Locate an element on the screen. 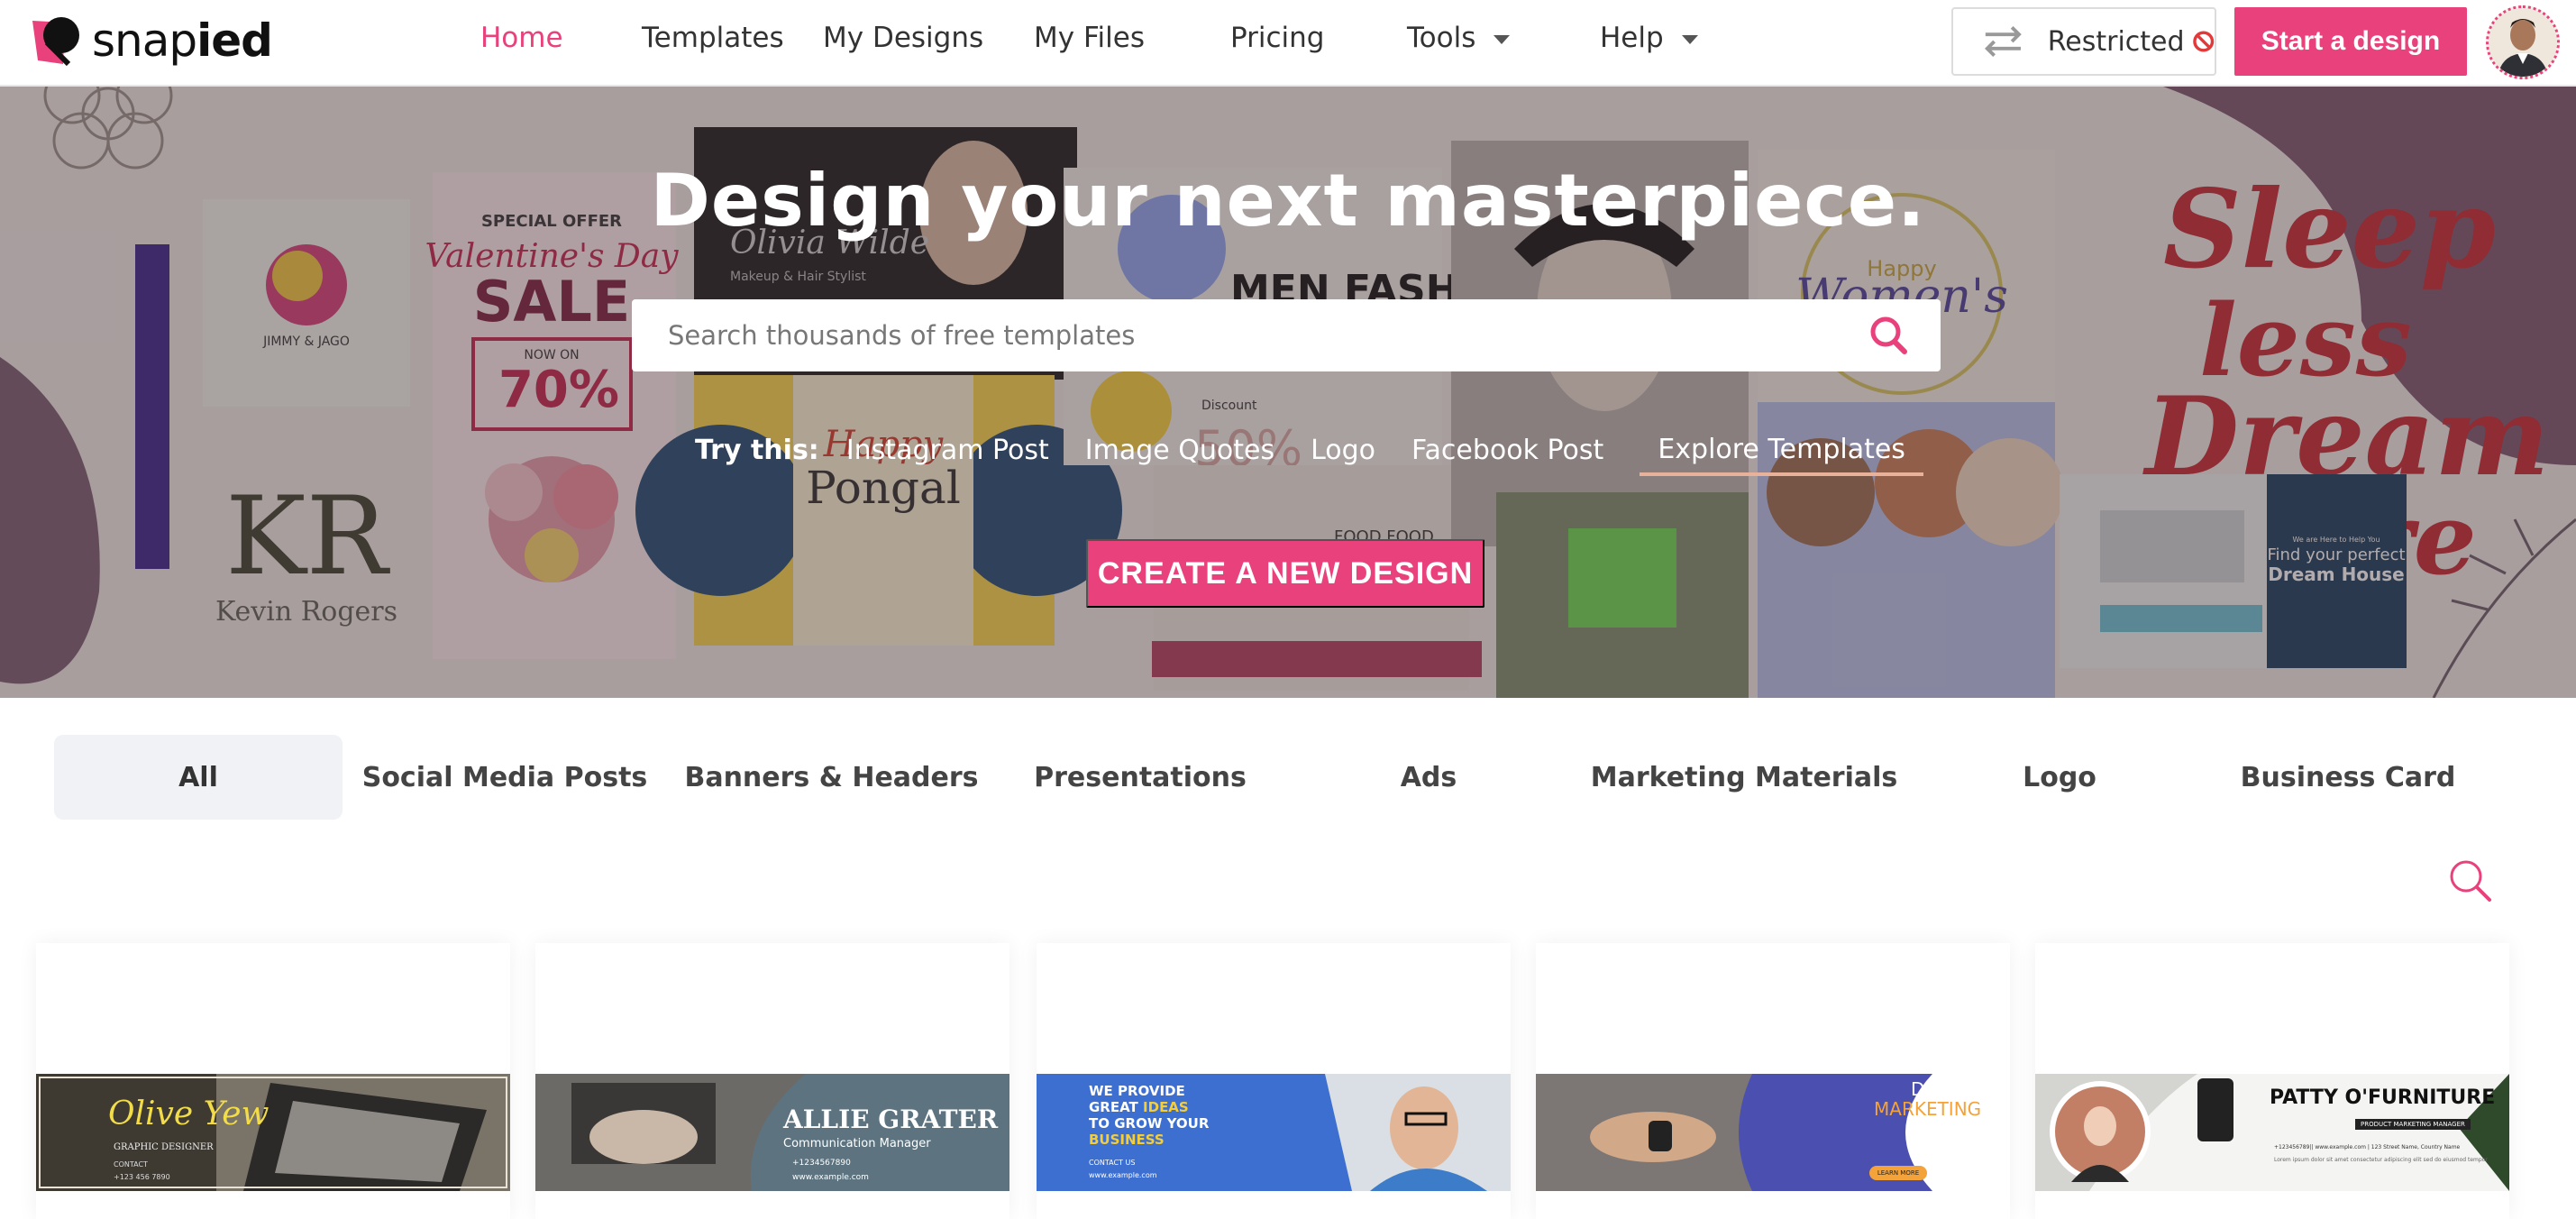 The height and width of the screenshot is (1219, 2576). nav-templates: Templates is located at coordinates (713, 38).